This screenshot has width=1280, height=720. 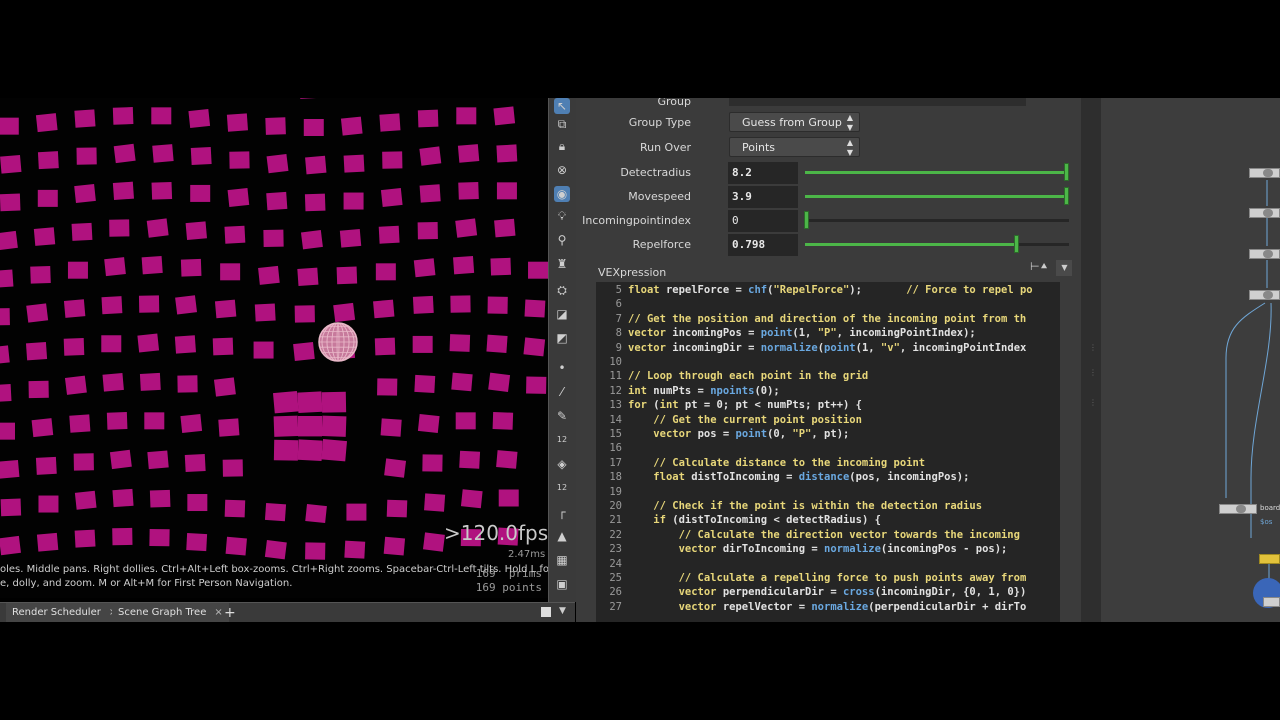 I want to click on line-number: 21, so click(x=615, y=520).